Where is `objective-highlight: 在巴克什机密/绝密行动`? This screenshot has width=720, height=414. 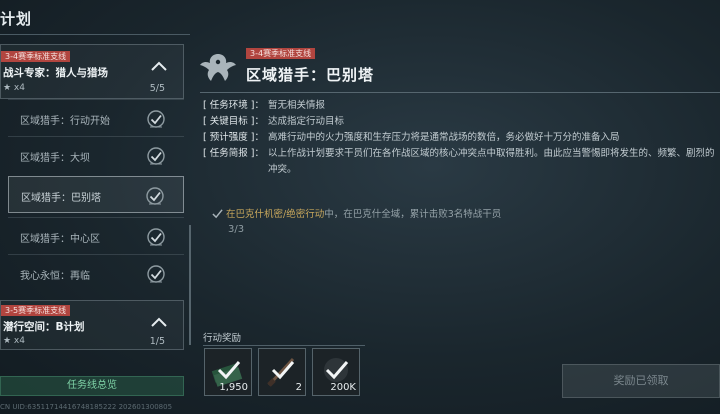
objective-highlight: 在巴克什机密/绝密行动 is located at coordinates (275, 214).